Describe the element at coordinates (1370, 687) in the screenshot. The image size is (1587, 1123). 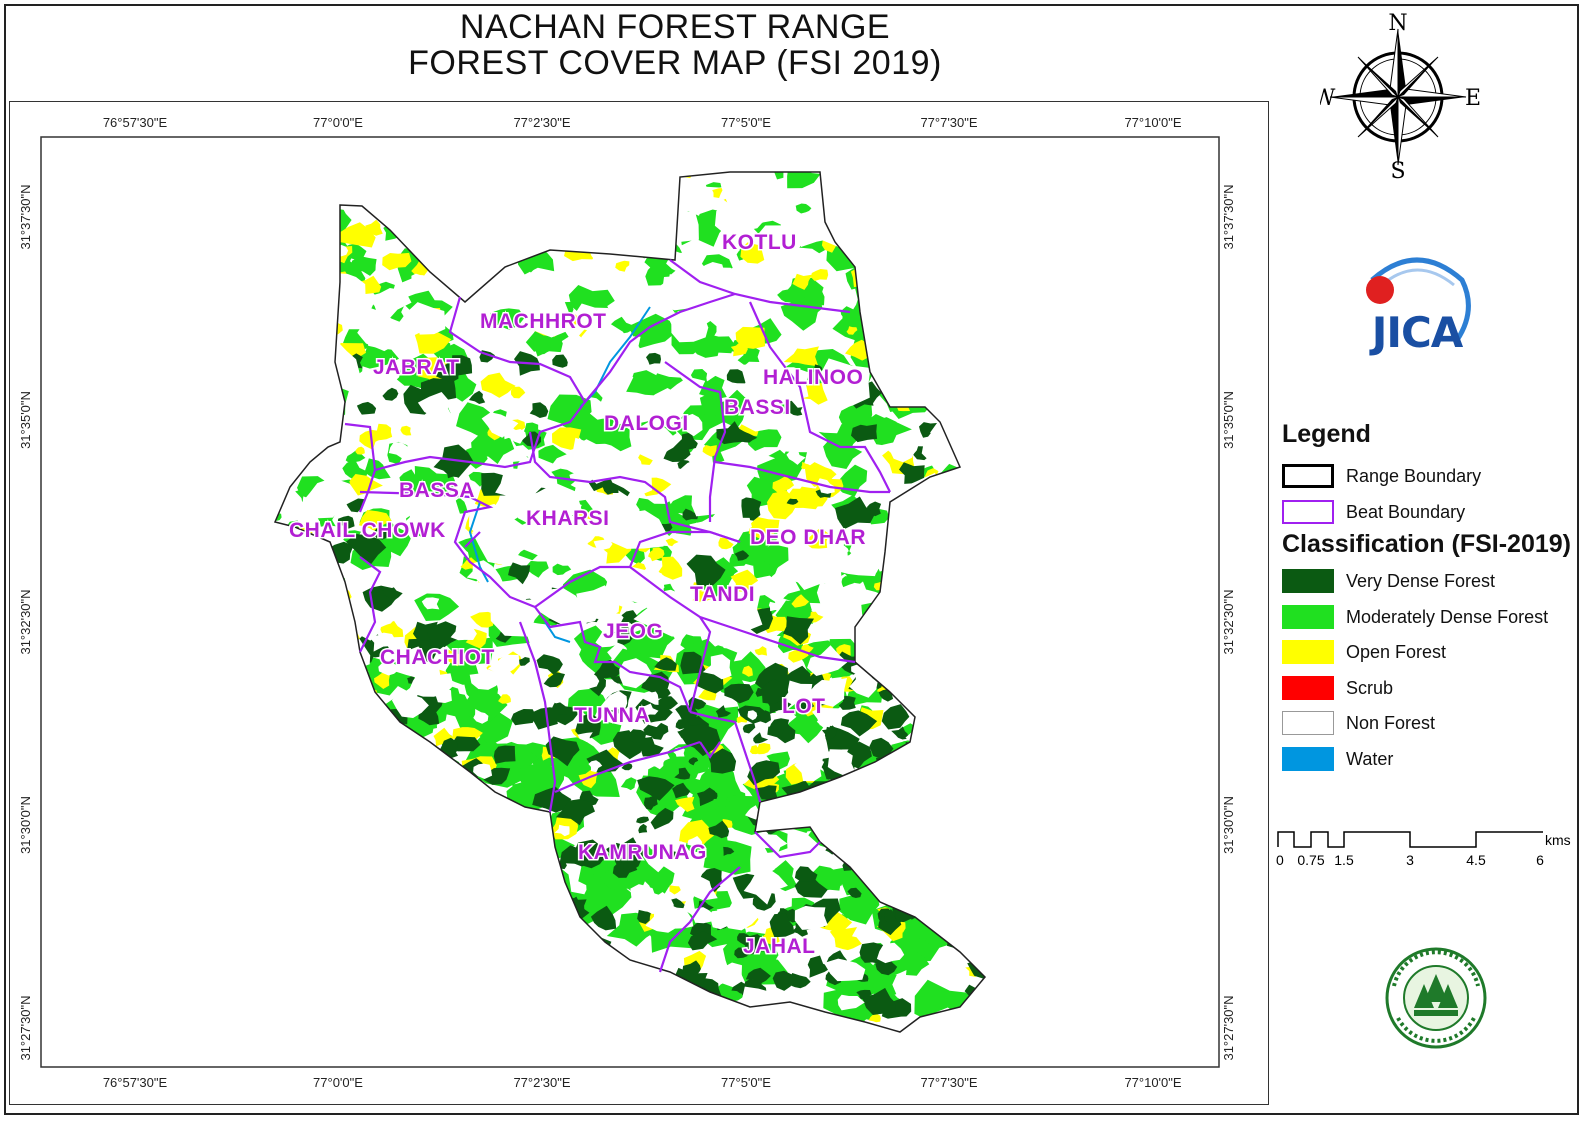
I see `legend-label: Scrub` at that location.